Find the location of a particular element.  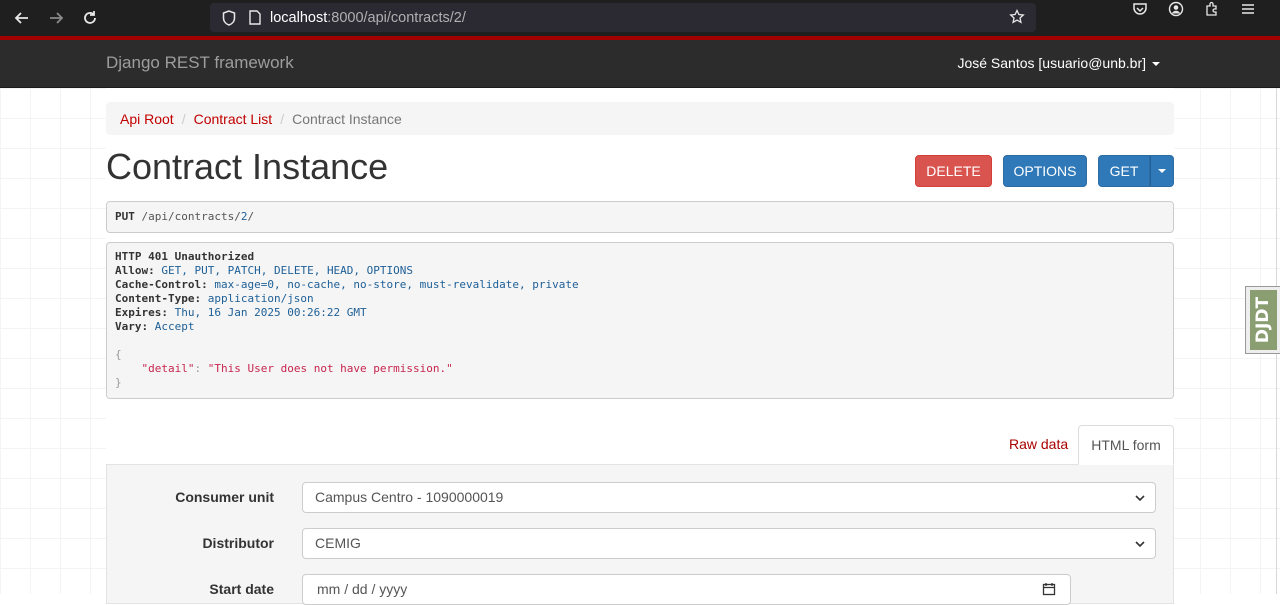

consumer-unit-label: Consumer unit is located at coordinates (224, 497).